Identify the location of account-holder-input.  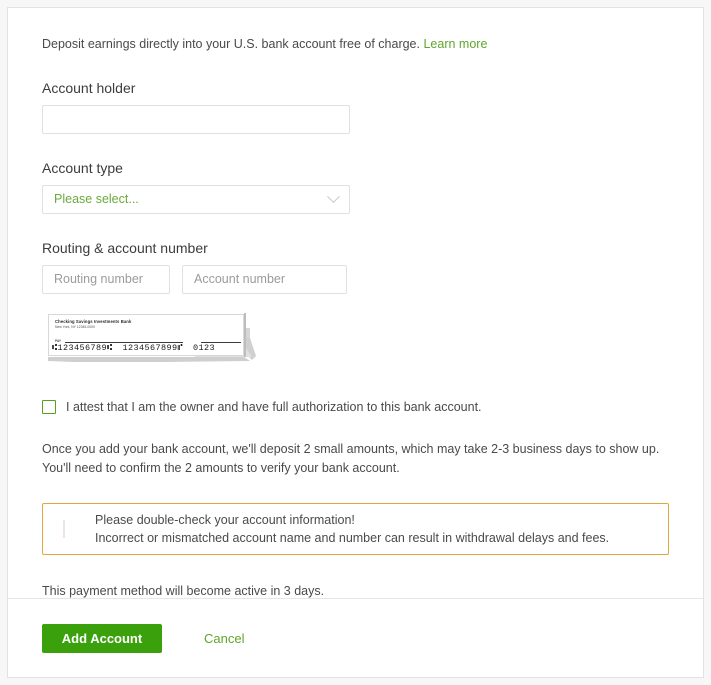
(196, 119).